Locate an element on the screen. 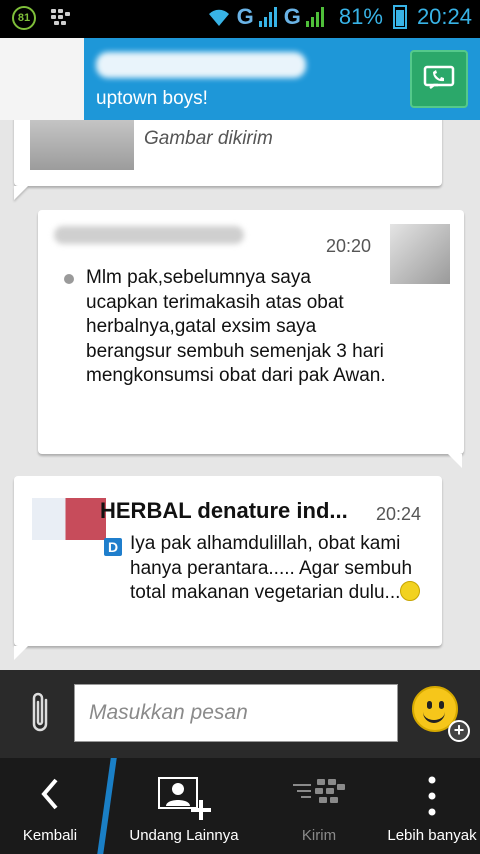 This screenshot has width=480, height=854. invite-label: Undang Lainnya is located at coordinates (184, 835).